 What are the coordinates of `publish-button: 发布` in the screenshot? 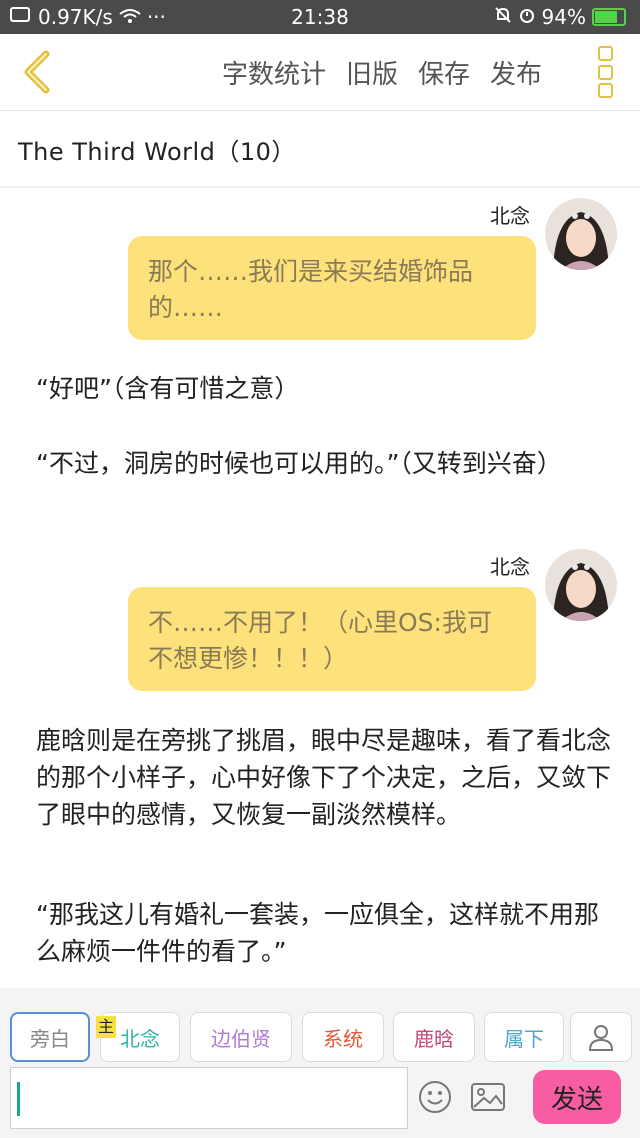 It's located at (516, 72).